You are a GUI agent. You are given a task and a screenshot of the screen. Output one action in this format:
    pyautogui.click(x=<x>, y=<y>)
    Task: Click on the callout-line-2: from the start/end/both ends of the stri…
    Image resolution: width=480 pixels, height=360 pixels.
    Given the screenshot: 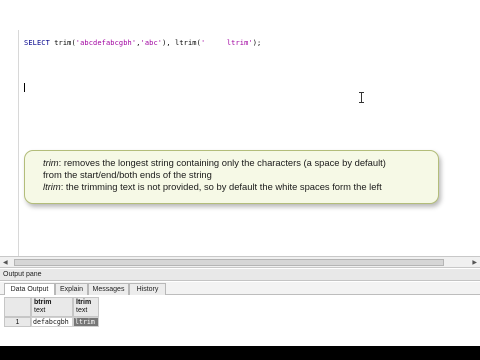 What is the action you would take?
    pyautogui.click(x=127, y=174)
    